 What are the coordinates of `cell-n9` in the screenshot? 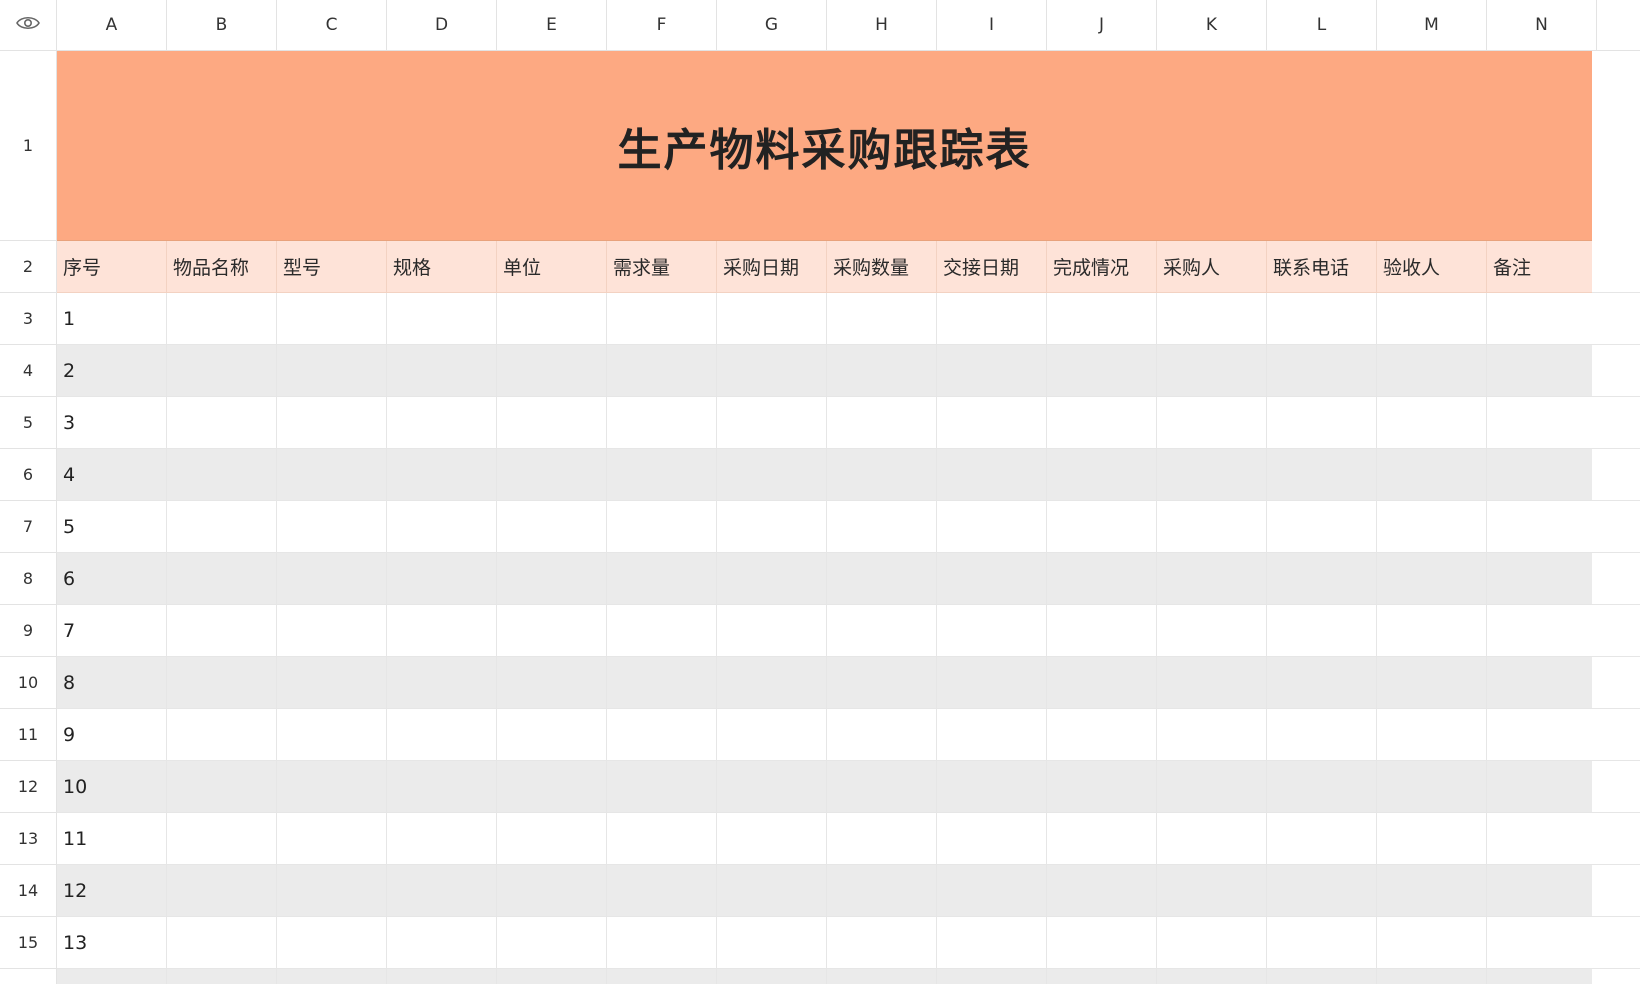 It's located at (1542, 631).